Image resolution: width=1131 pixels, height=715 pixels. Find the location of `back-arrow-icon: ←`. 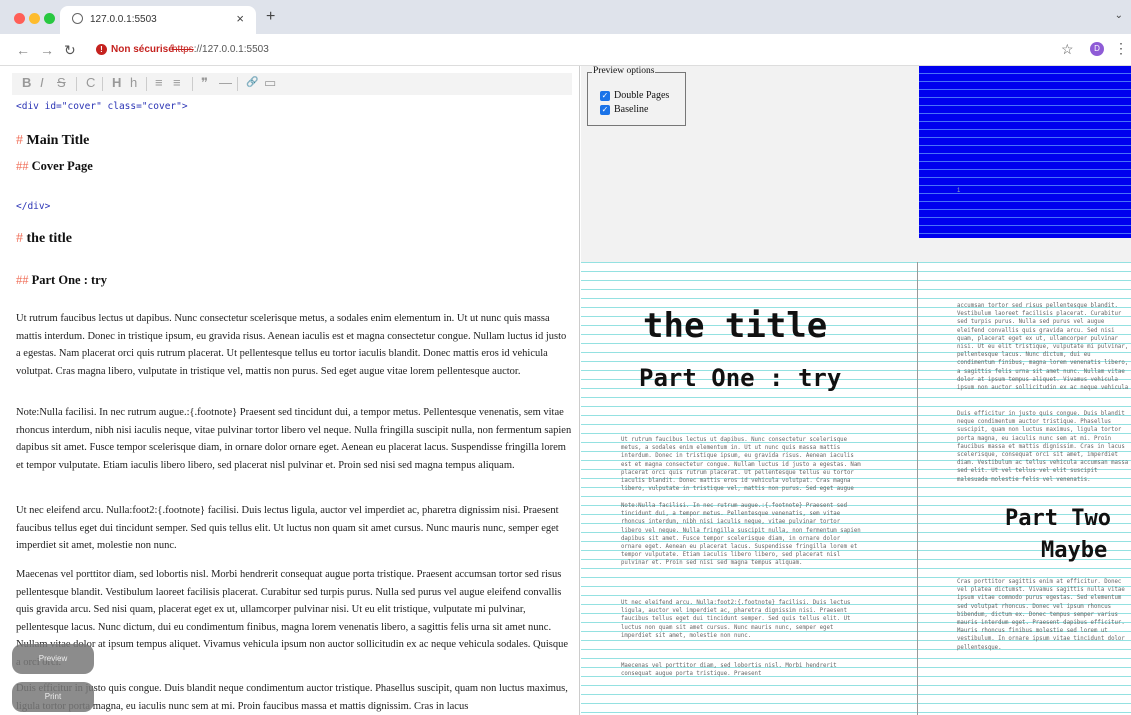

back-arrow-icon: ← is located at coordinates (23, 50).